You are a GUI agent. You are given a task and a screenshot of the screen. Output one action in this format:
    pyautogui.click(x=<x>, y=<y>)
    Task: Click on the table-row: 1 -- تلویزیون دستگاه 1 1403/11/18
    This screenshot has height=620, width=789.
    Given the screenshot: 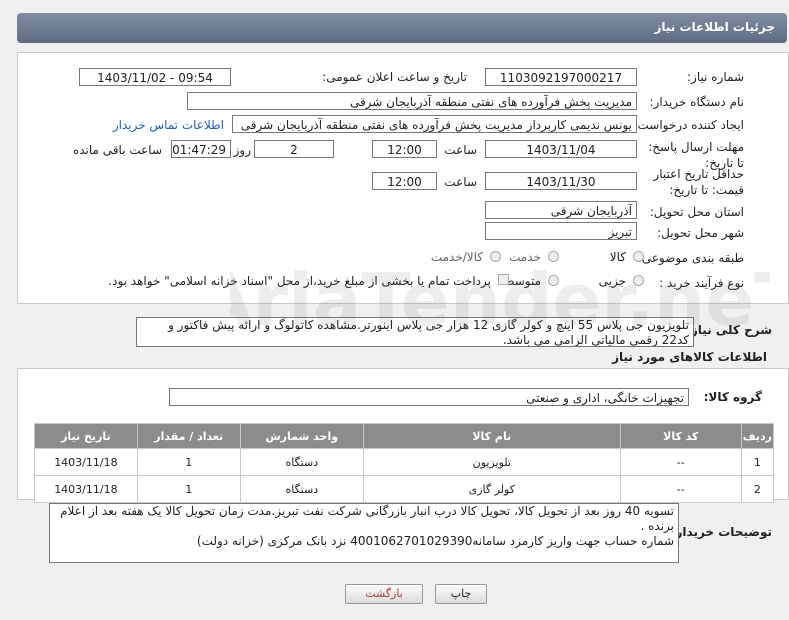 What is the action you would take?
    pyautogui.click(x=404, y=462)
    